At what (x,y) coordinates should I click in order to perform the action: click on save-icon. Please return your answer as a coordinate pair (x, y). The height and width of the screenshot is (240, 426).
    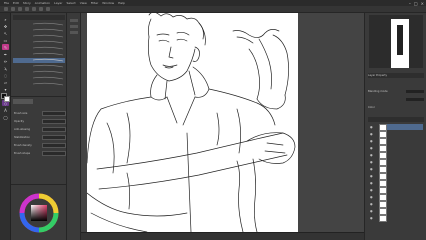
    Looking at the image, I should click on (20, 9).